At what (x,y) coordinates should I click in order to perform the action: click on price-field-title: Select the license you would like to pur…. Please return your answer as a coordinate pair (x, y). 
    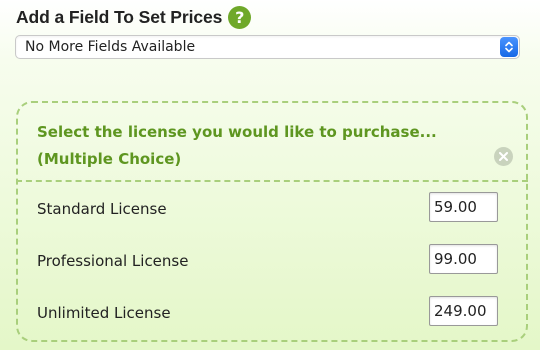
    Looking at the image, I should click on (237, 145).